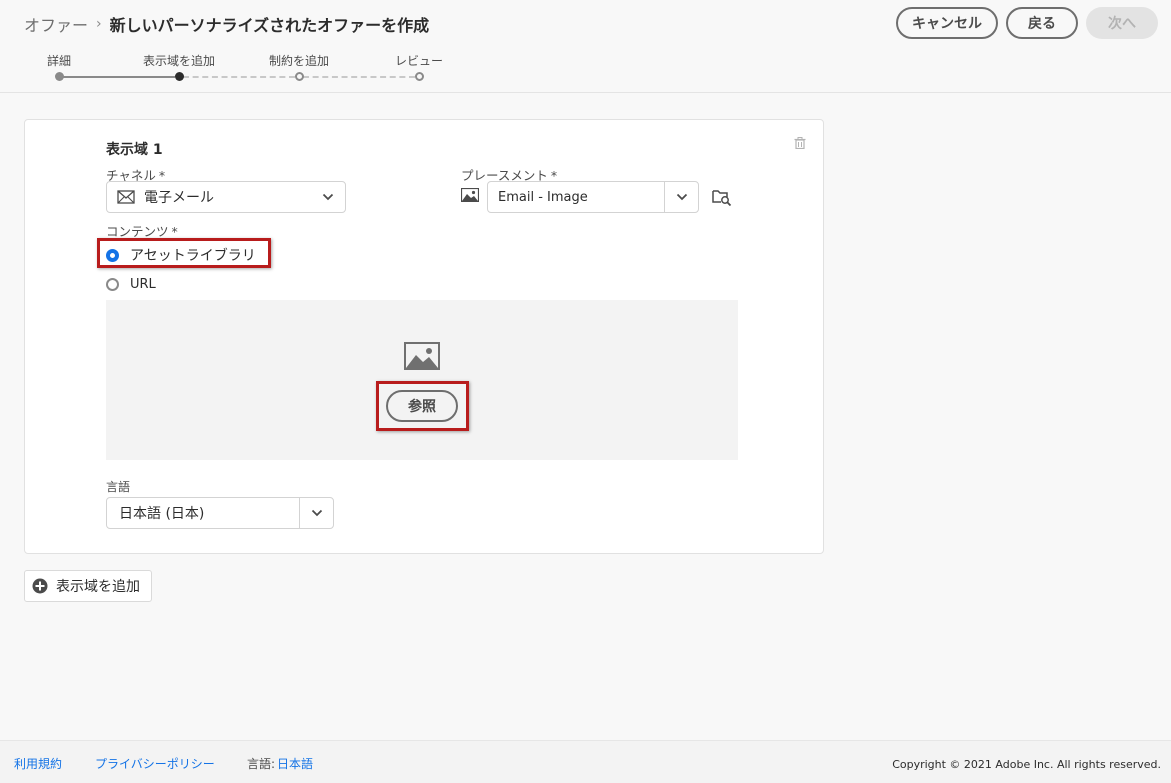 The width and height of the screenshot is (1171, 783). Describe the element at coordinates (269, 25) in the screenshot. I see `page-title: 新しいパーソナライズされたオファーを作成` at that location.